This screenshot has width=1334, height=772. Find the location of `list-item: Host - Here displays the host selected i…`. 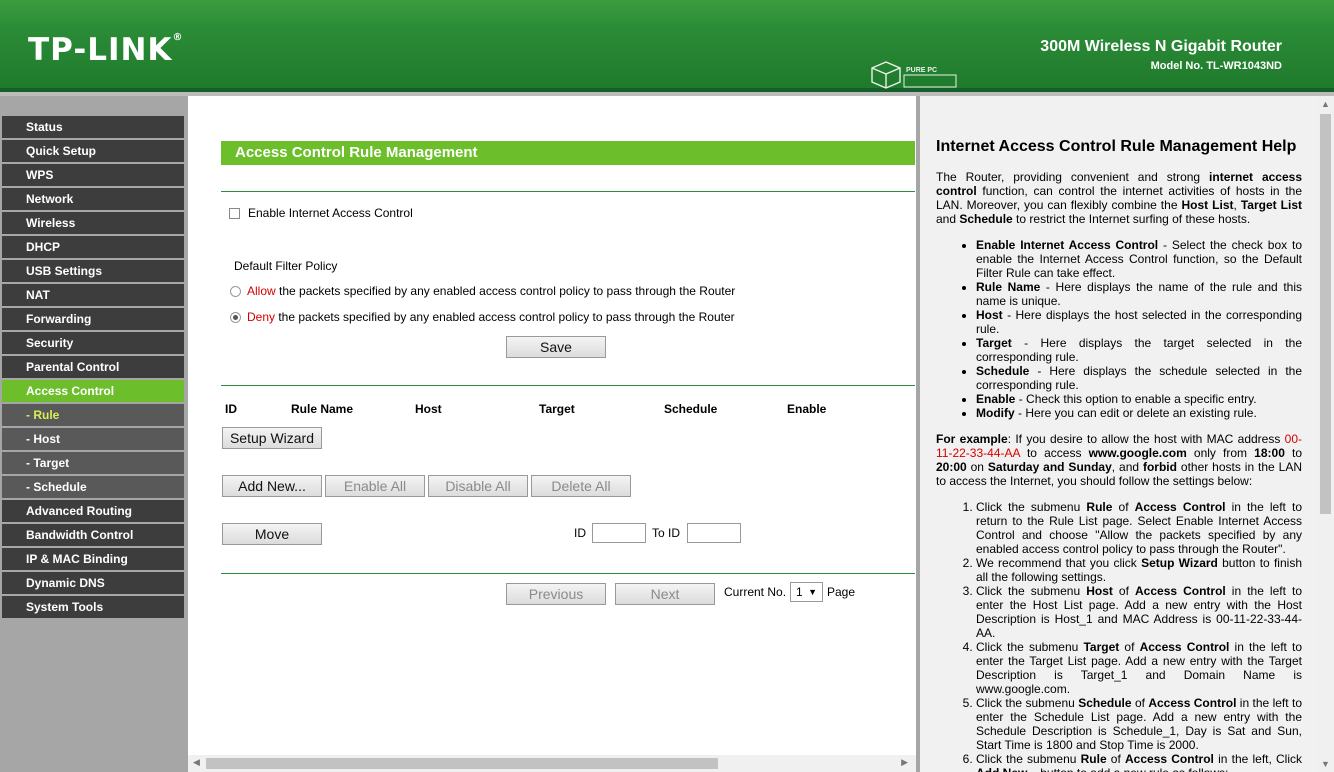

list-item: Host - Here displays the host selected i… is located at coordinates (1139, 322).